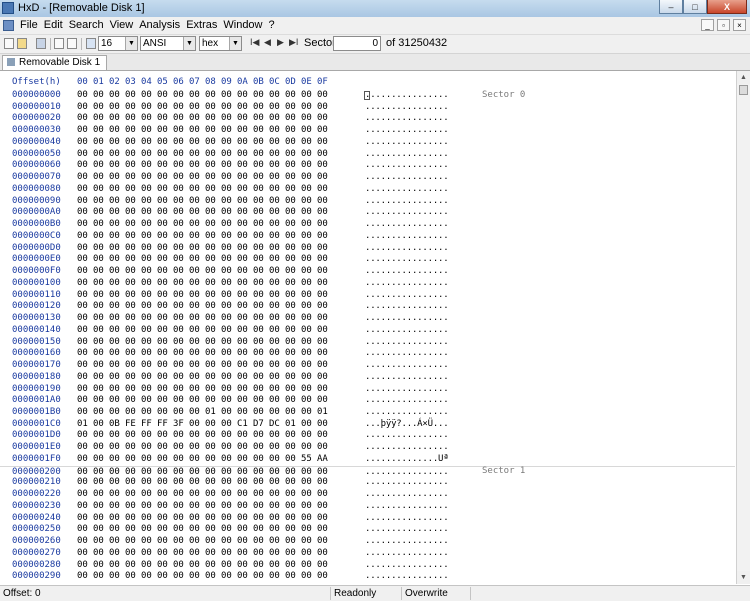  What do you see at coordinates (254, 42) in the screenshot?
I see `first-sector-button: I◀` at bounding box center [254, 42].